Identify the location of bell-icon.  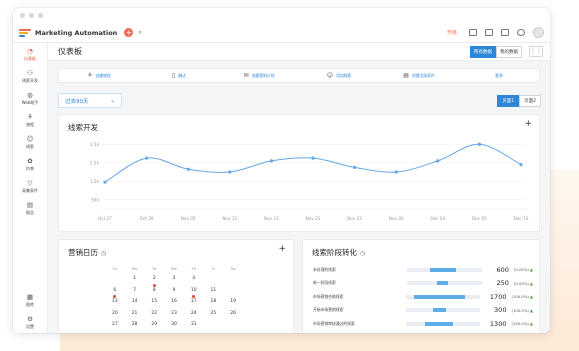
(521, 32).